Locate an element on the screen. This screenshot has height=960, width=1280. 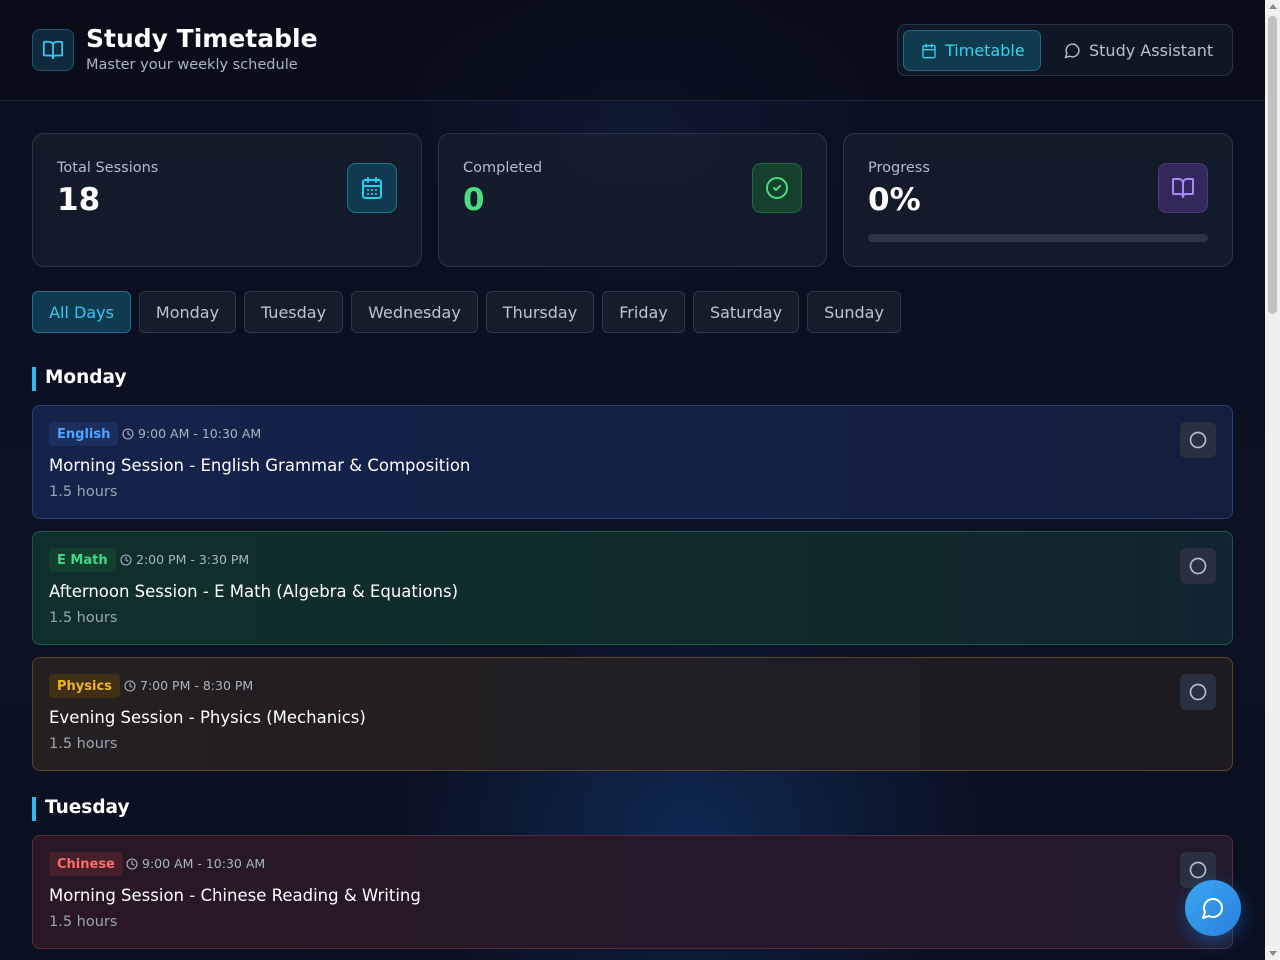
session-time-text: 2:00 PM - 3:30 PM is located at coordinates (193, 559).